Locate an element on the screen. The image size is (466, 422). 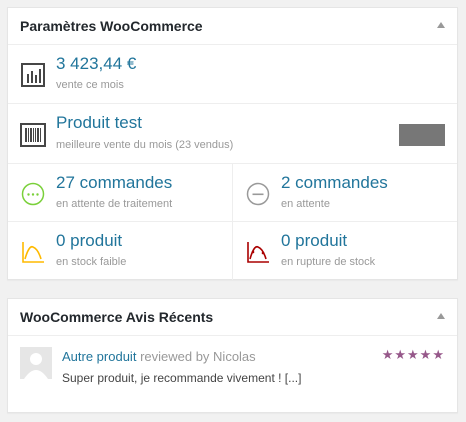
widget-title: Paramètres WooCommerce is located at coordinates (111, 26).